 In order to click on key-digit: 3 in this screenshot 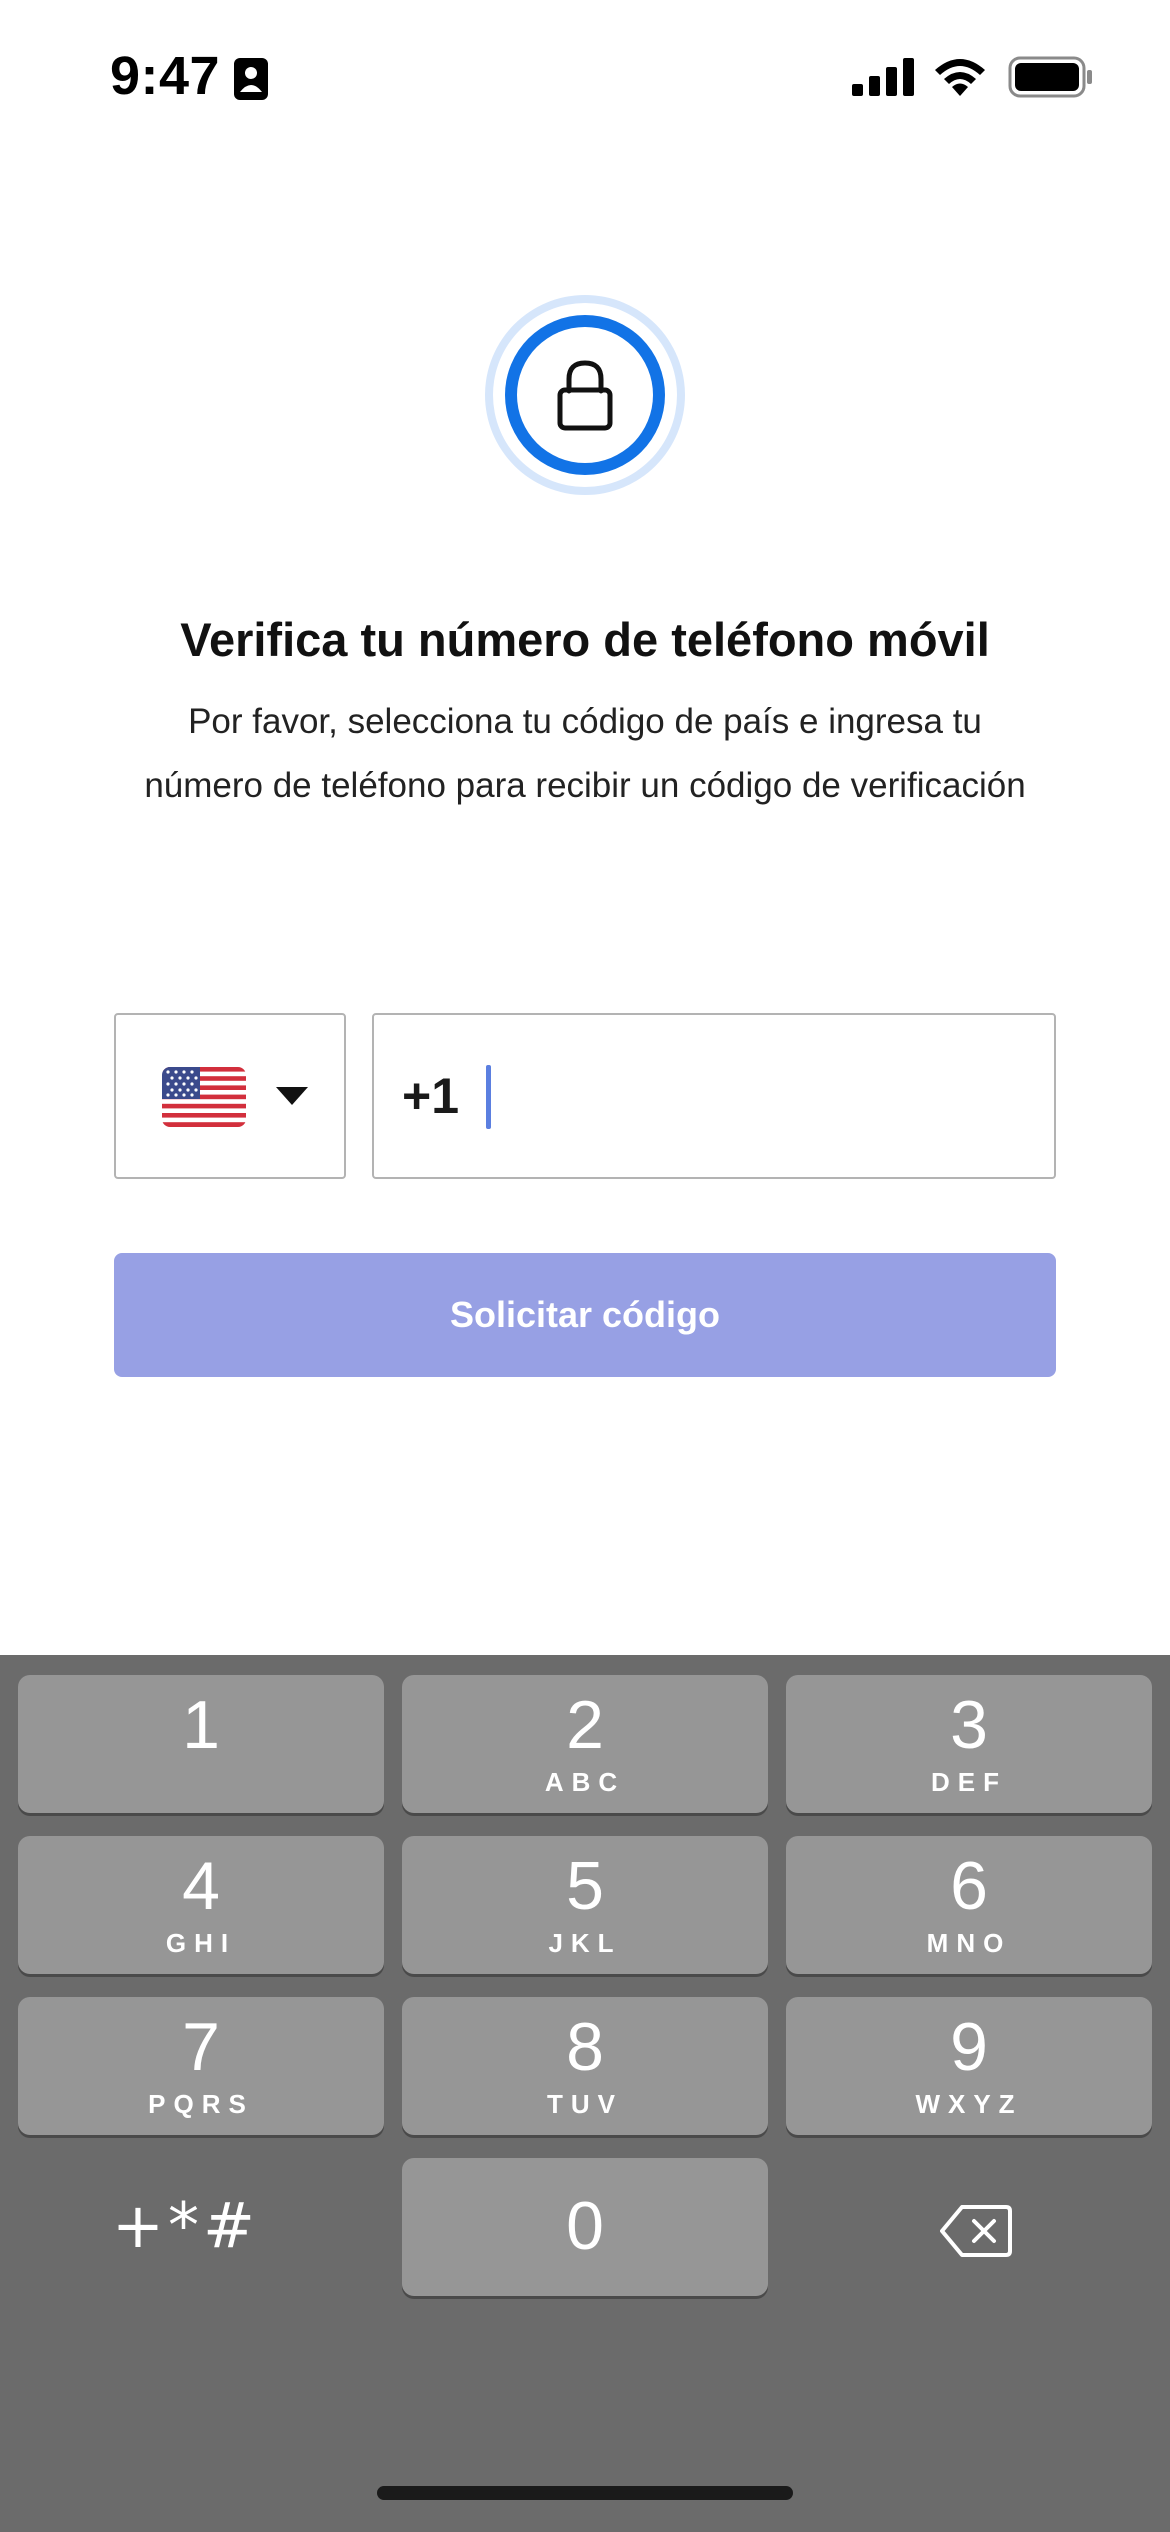, I will do `click(969, 1725)`.